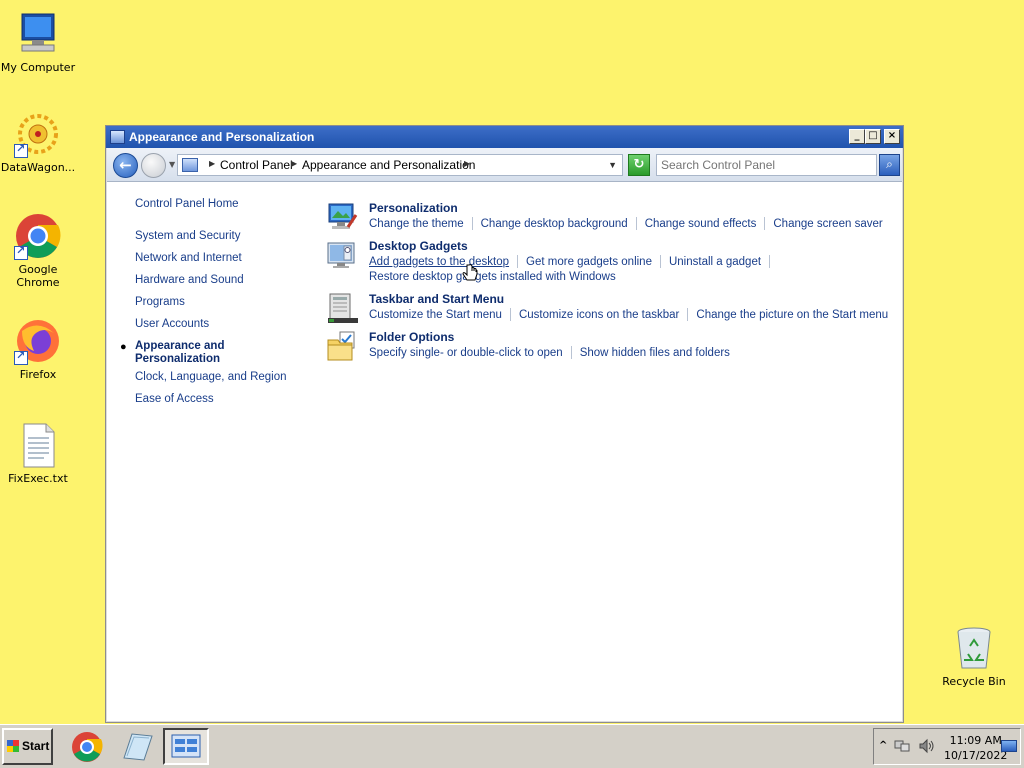  Describe the element at coordinates (416, 224) in the screenshot. I see `link-change-theme: Change the theme` at that location.